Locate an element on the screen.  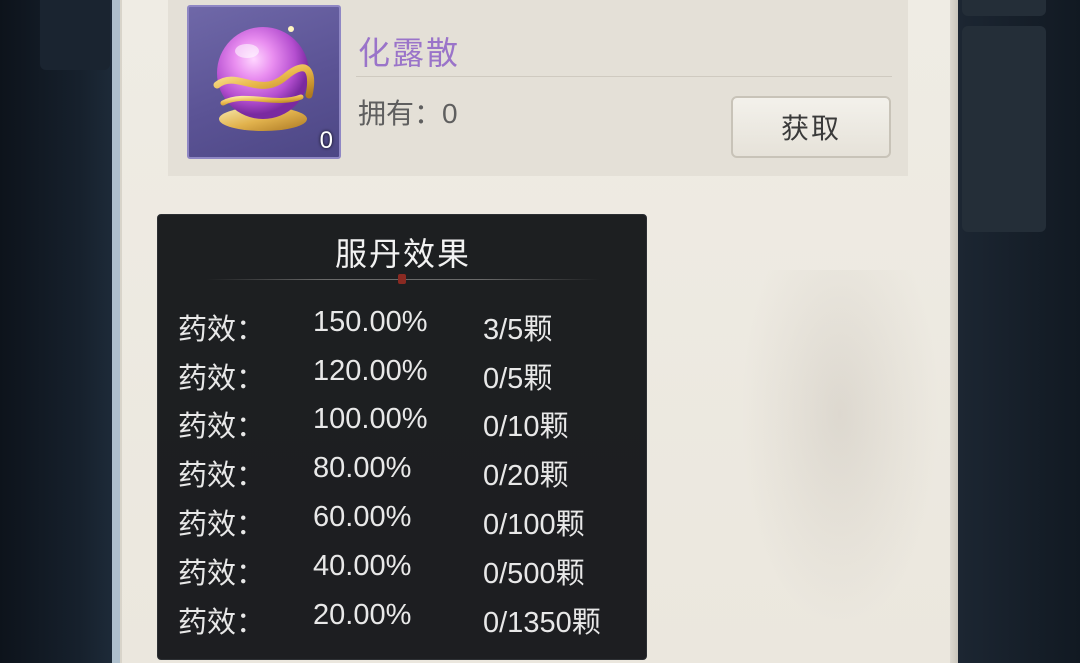
owned-count: 拥有：0 is located at coordinates (408, 112).